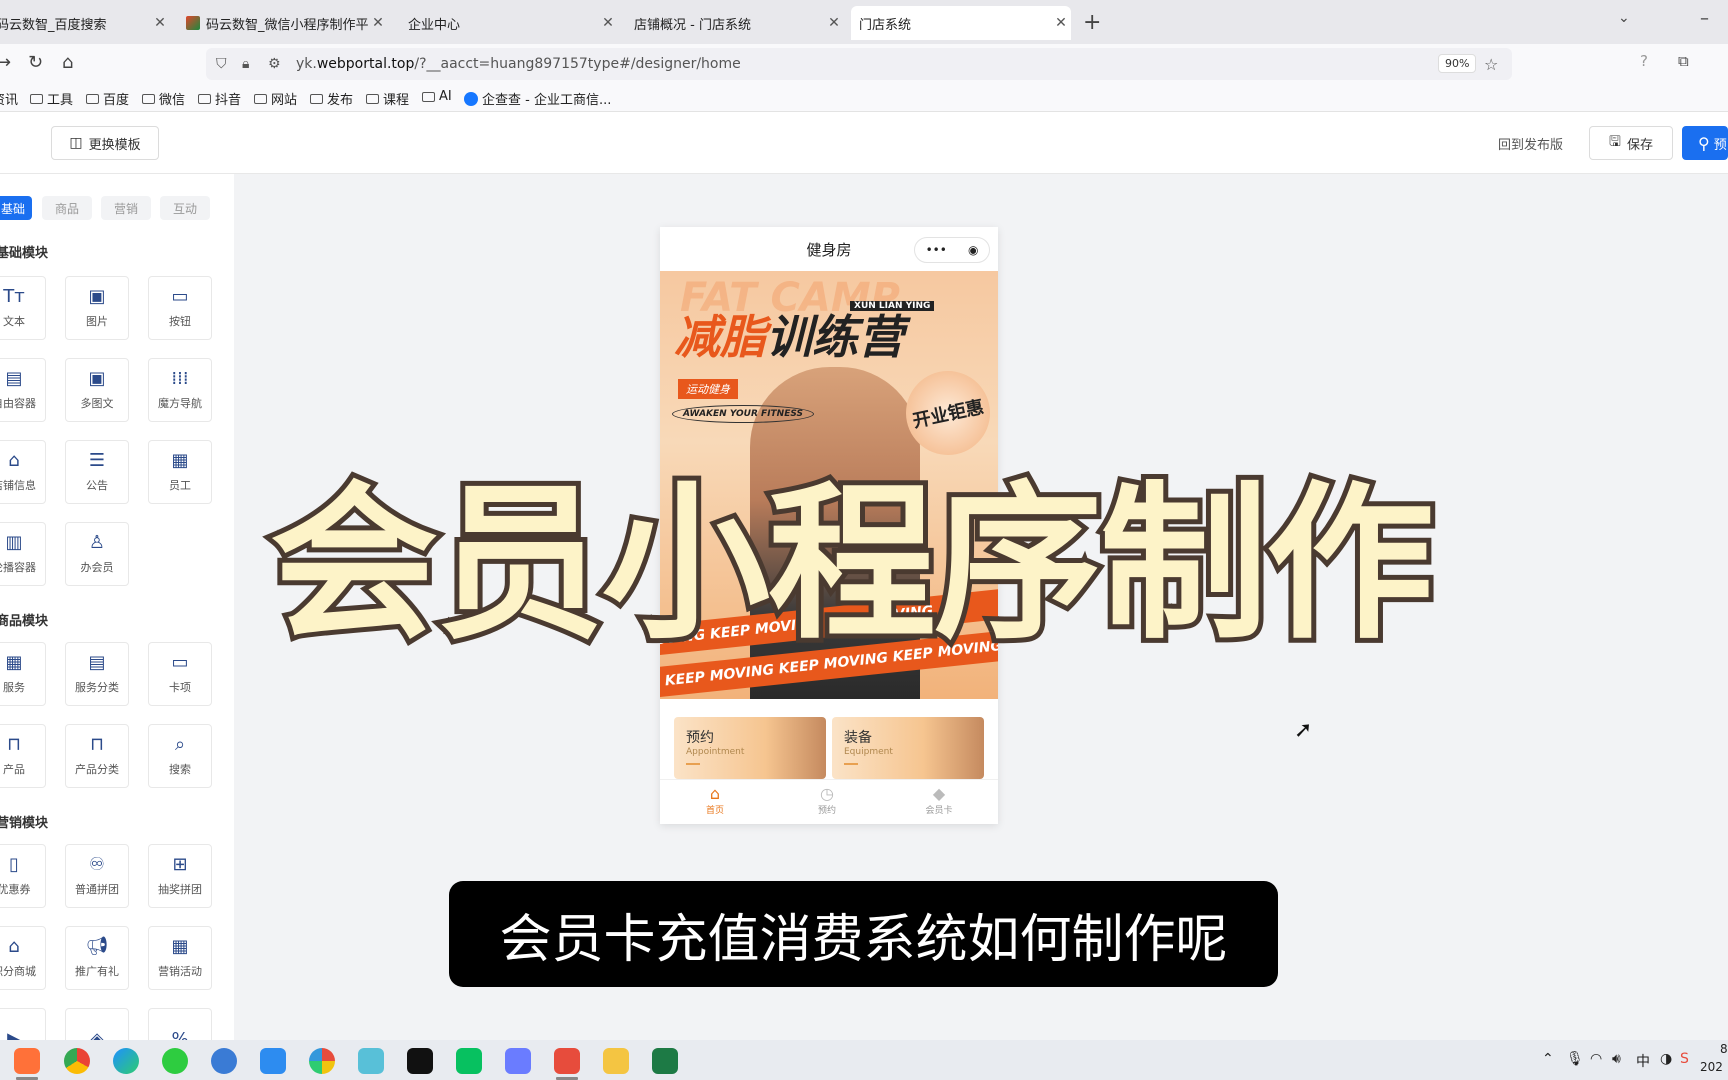 This screenshot has width=1728, height=1080. Describe the element at coordinates (1631, 143) in the screenshot. I see `save-button: 🖫︎ 保存` at that location.